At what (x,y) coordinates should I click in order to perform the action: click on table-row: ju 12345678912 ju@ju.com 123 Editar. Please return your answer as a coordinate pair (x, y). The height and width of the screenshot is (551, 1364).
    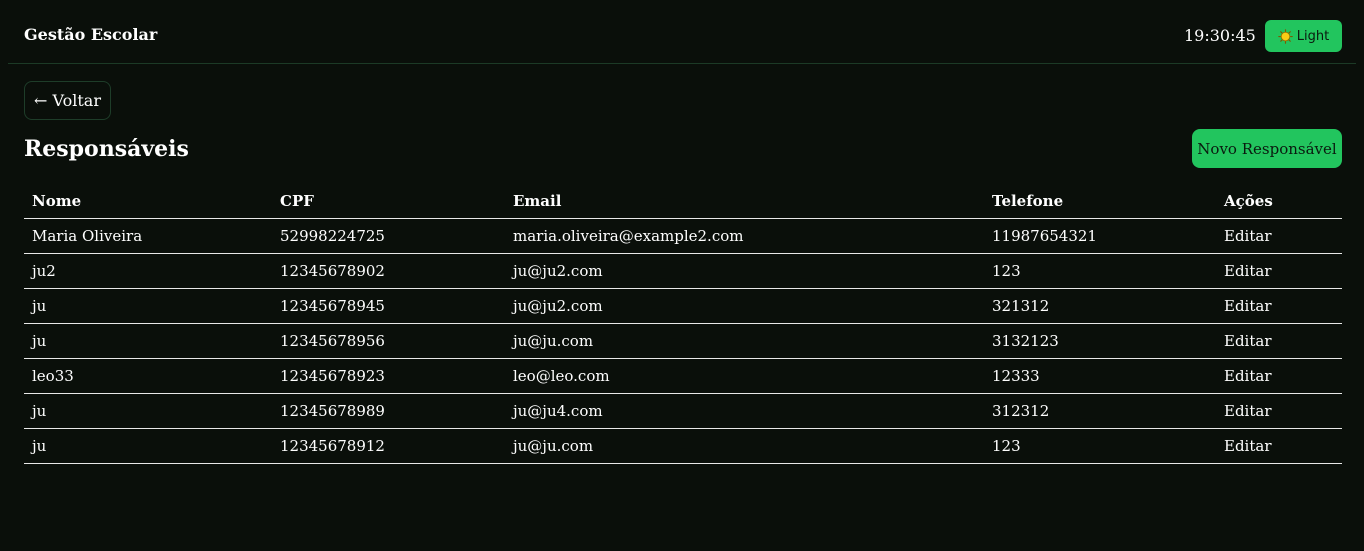
    Looking at the image, I should click on (683, 446).